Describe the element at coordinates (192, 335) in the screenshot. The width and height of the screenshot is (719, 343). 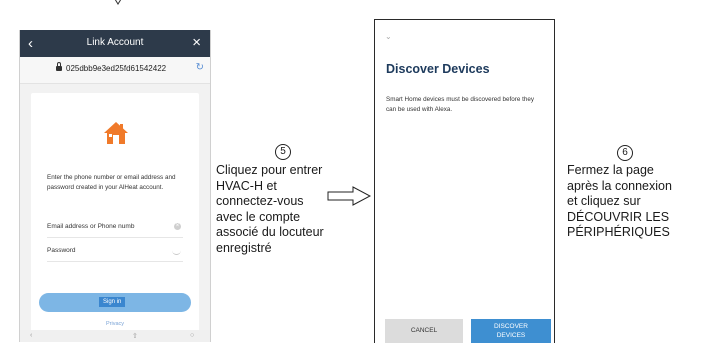
I see `tabs-icon: ○` at that location.